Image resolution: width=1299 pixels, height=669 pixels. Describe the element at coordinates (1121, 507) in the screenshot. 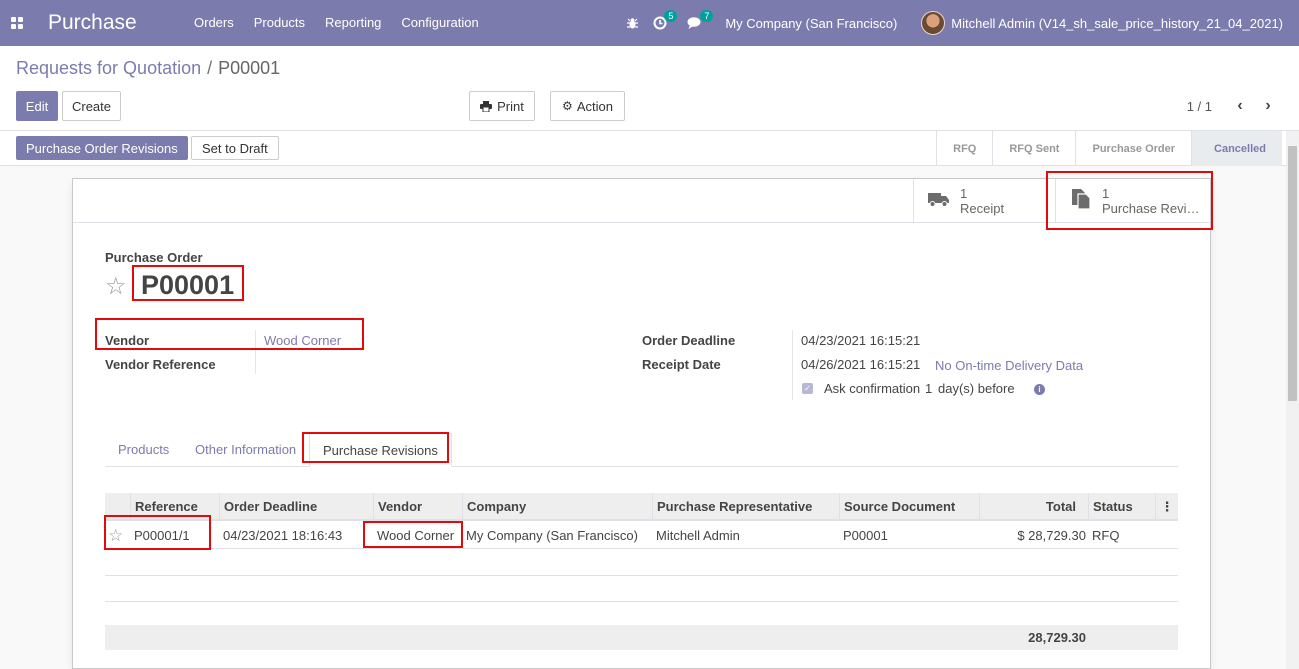

I see `column-status: Status` at that location.